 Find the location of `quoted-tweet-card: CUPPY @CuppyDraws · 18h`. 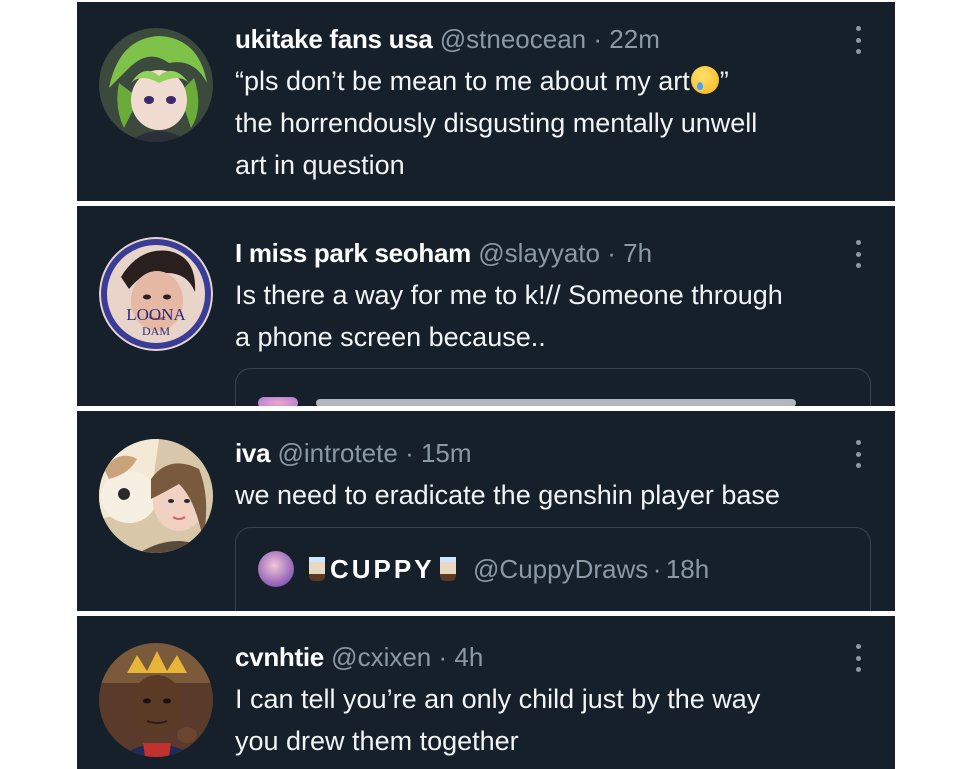

quoted-tweet-card: CUPPY @CuppyDraws · 18h is located at coordinates (553, 569).